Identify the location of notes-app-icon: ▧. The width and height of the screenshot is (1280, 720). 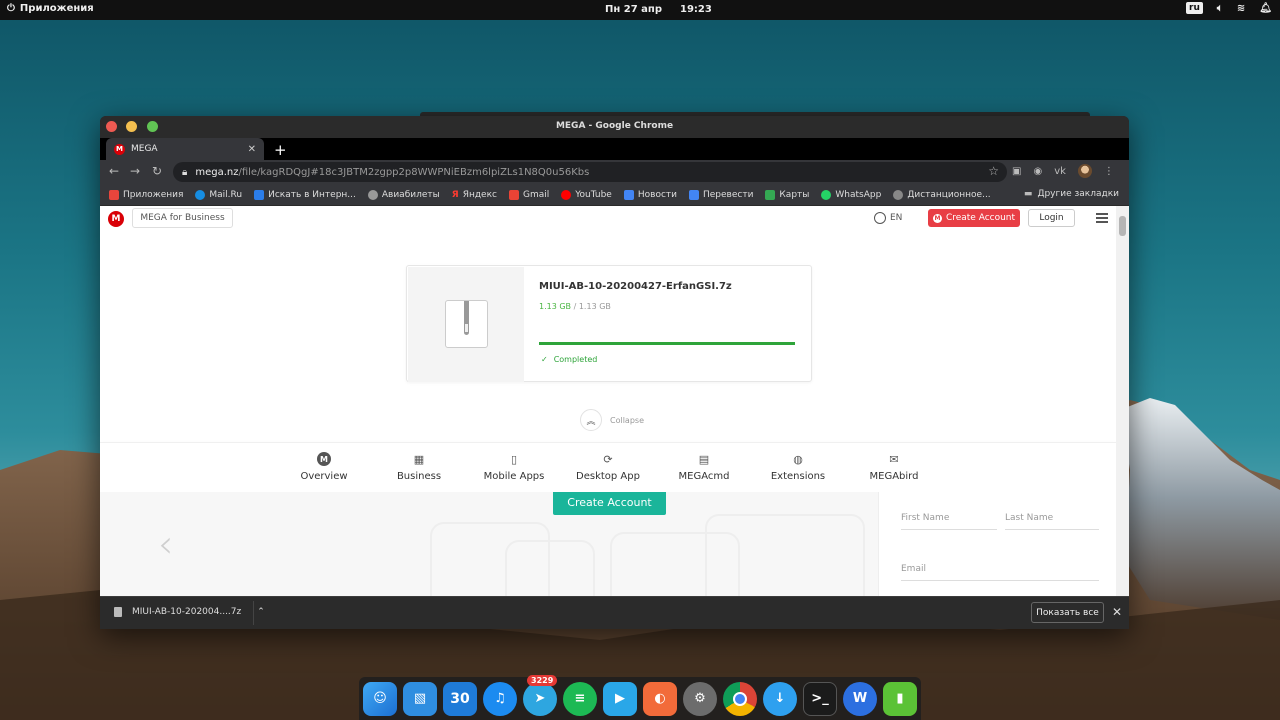
(420, 698).